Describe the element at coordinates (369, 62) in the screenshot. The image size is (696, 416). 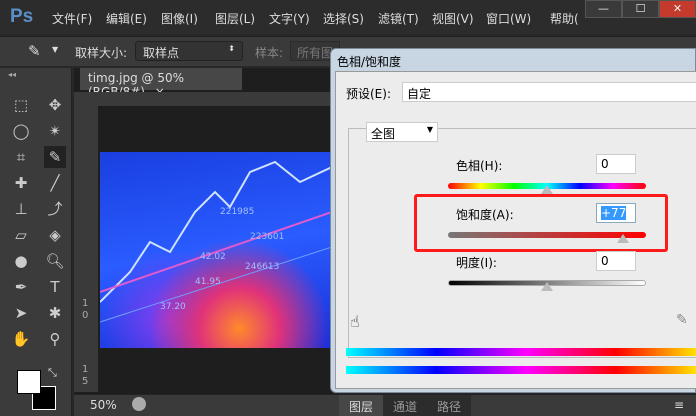
I see `dialog-title: 色相/饱和度` at that location.